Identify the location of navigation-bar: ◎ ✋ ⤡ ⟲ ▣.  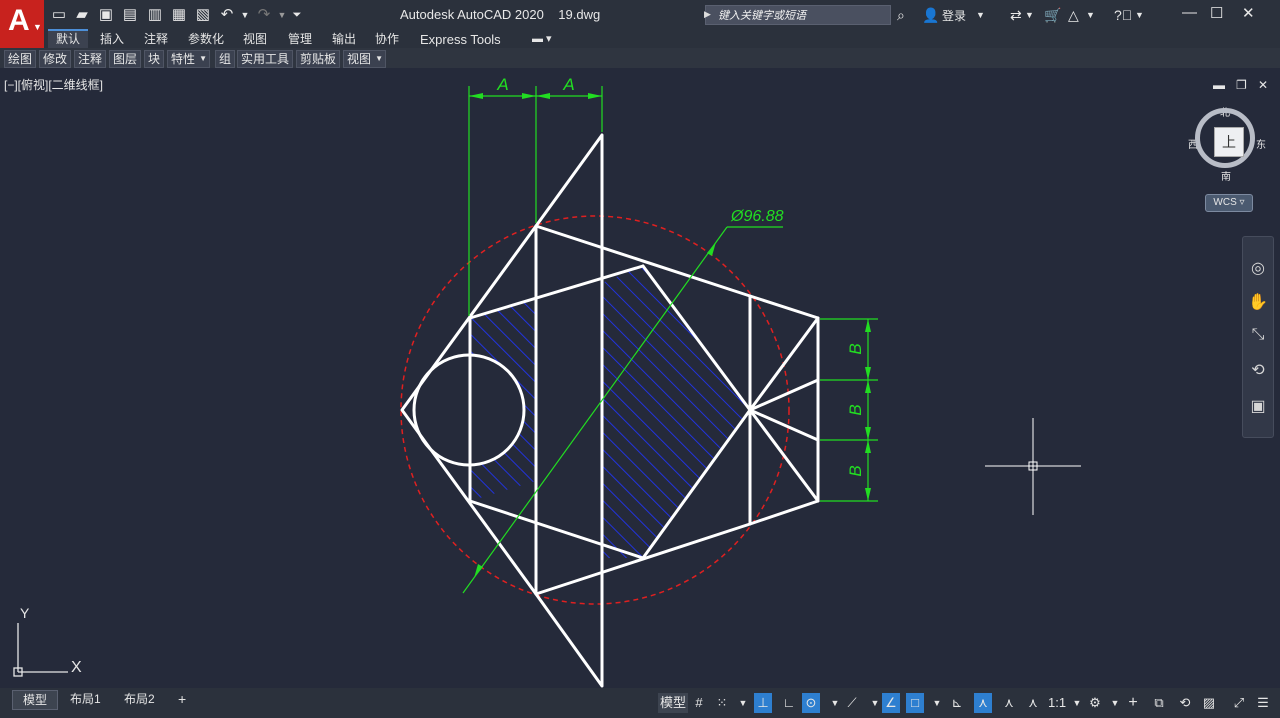
(1258, 337).